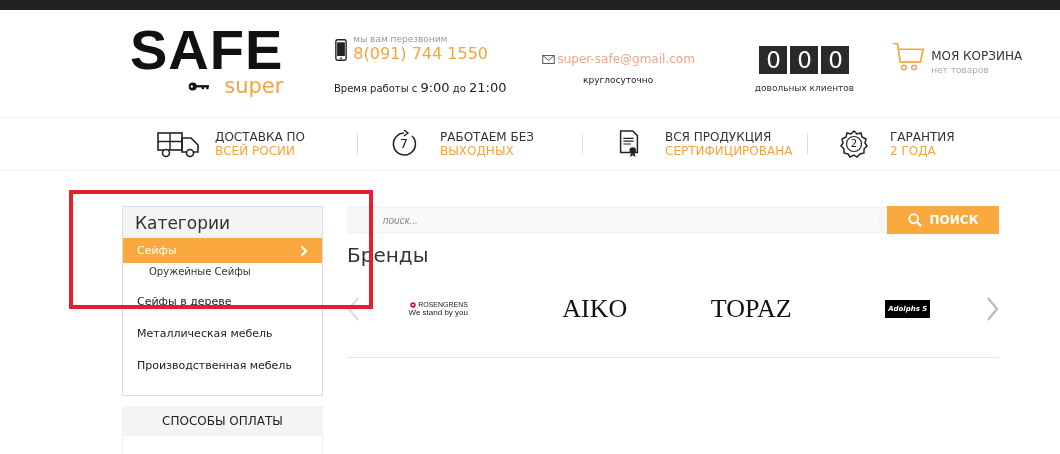 The image size is (1060, 454). What do you see at coordinates (487, 137) in the screenshot?
I see `feature-title: РАБОТАЕМ БЕЗ` at bounding box center [487, 137].